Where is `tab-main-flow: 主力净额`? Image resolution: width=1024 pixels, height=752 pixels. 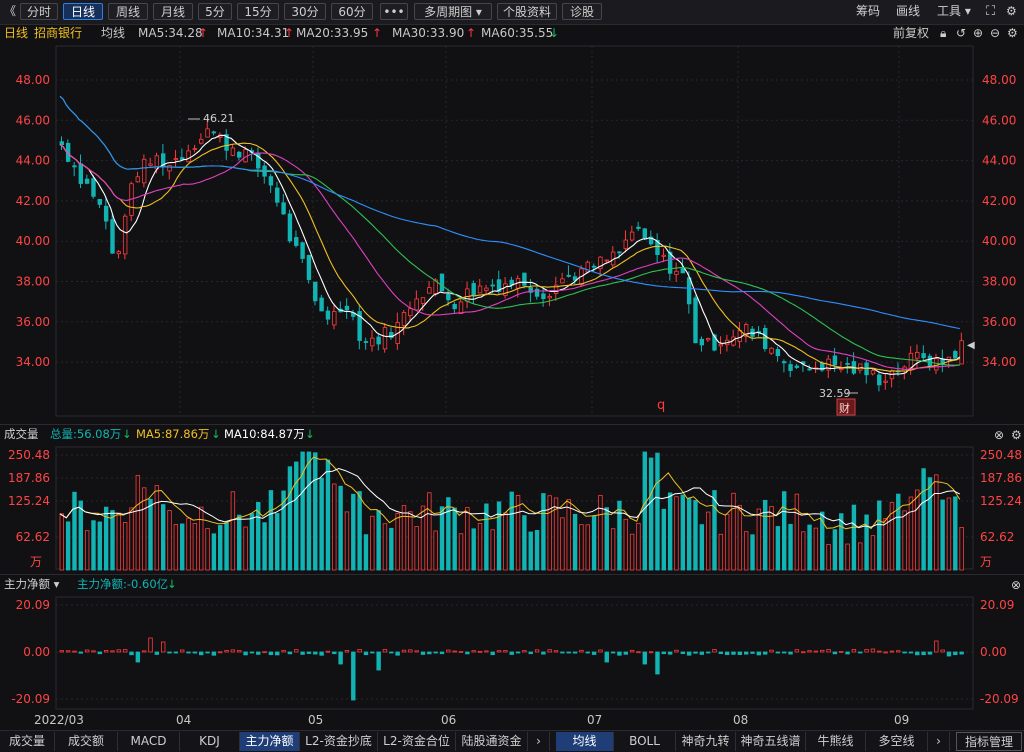
tab-main-flow: 主力净额 is located at coordinates (270, 741).